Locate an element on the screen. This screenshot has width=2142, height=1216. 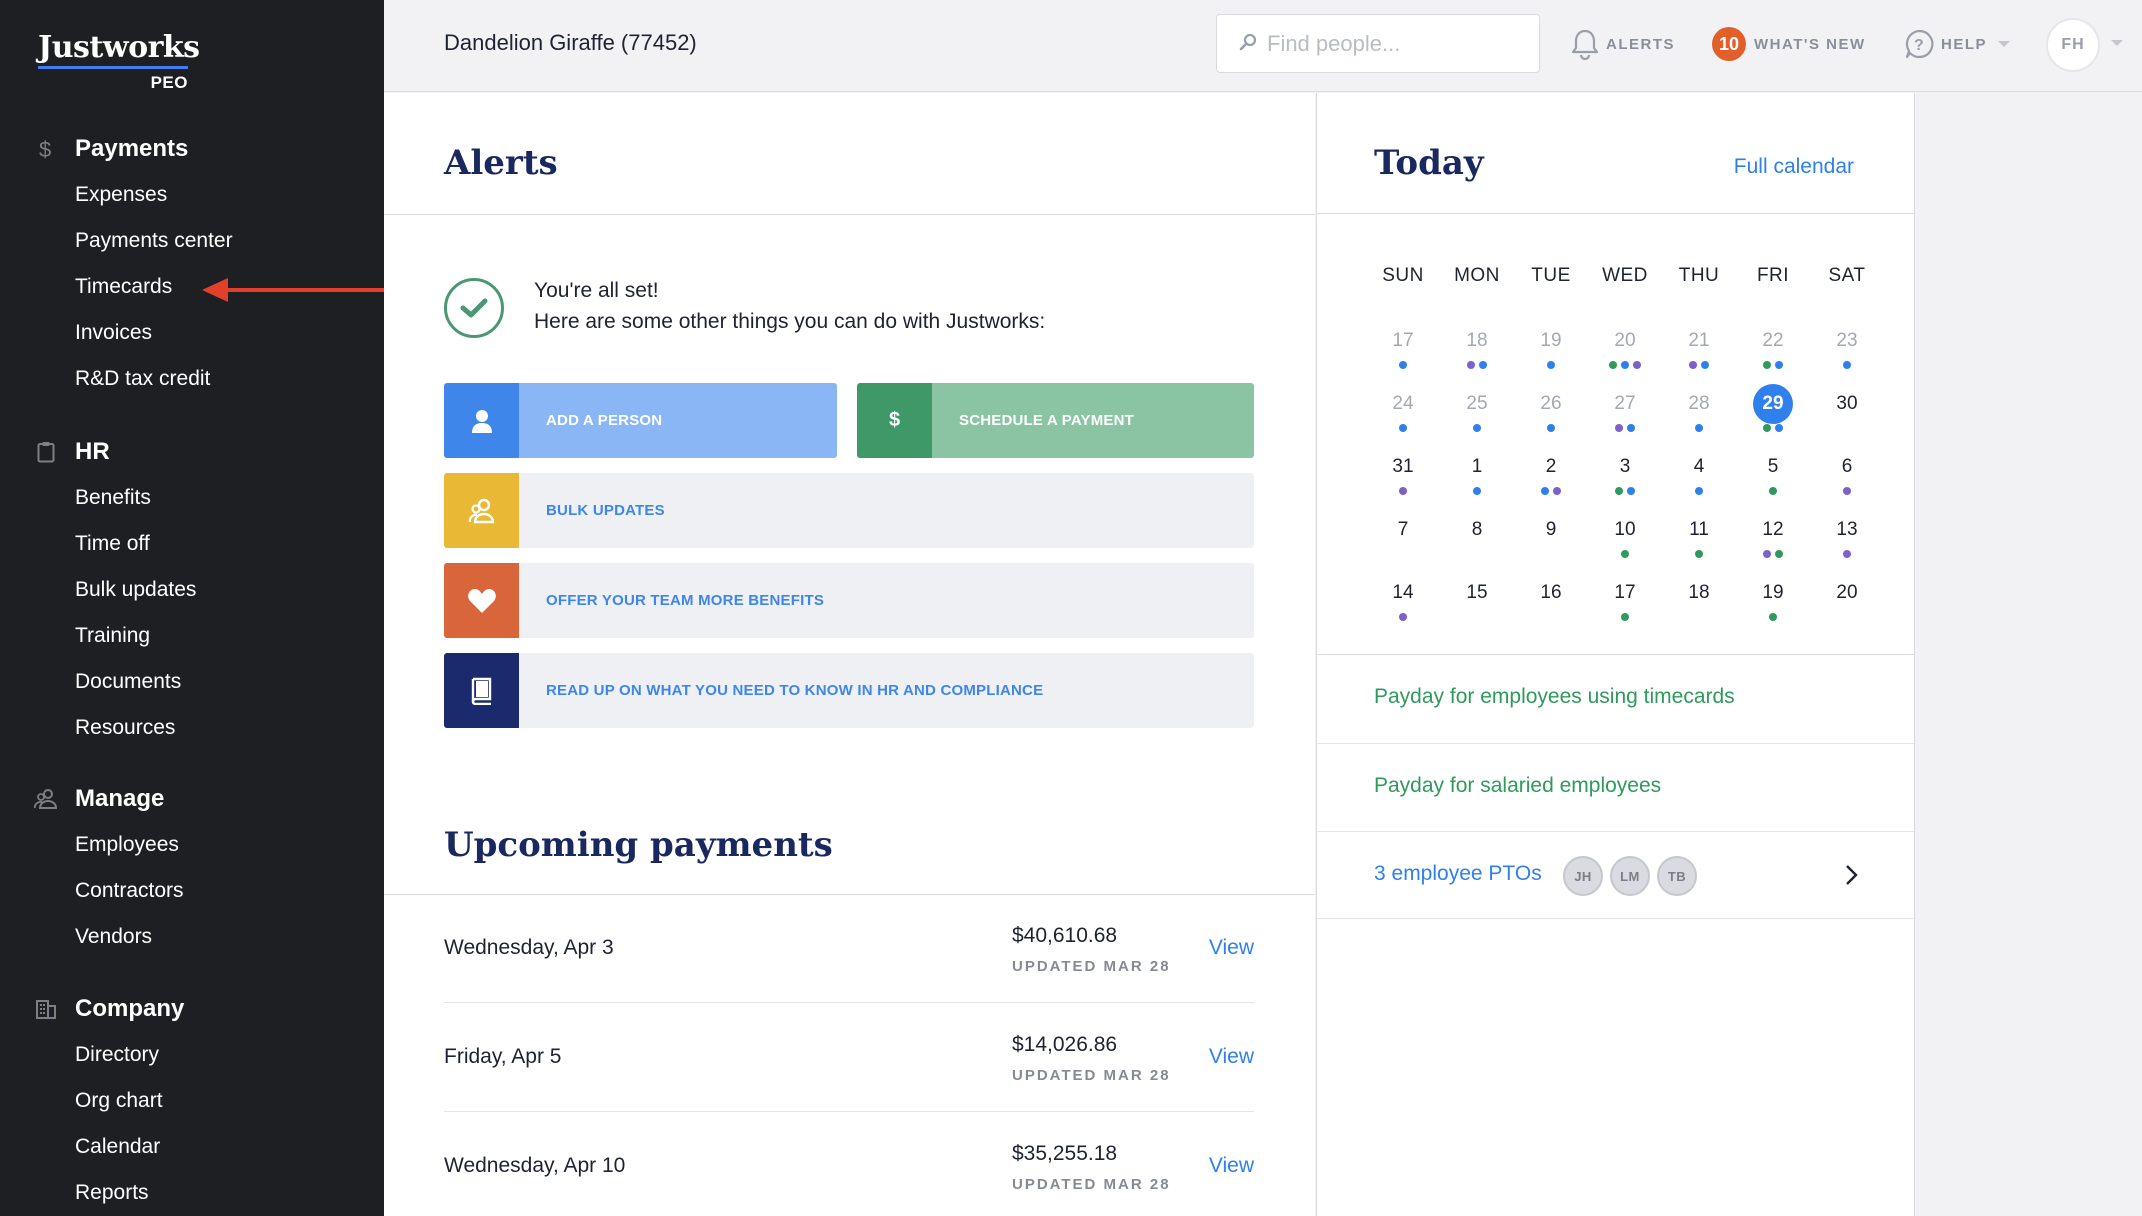
justworks-logo: Justworks PEO is located at coordinates (119, 61).